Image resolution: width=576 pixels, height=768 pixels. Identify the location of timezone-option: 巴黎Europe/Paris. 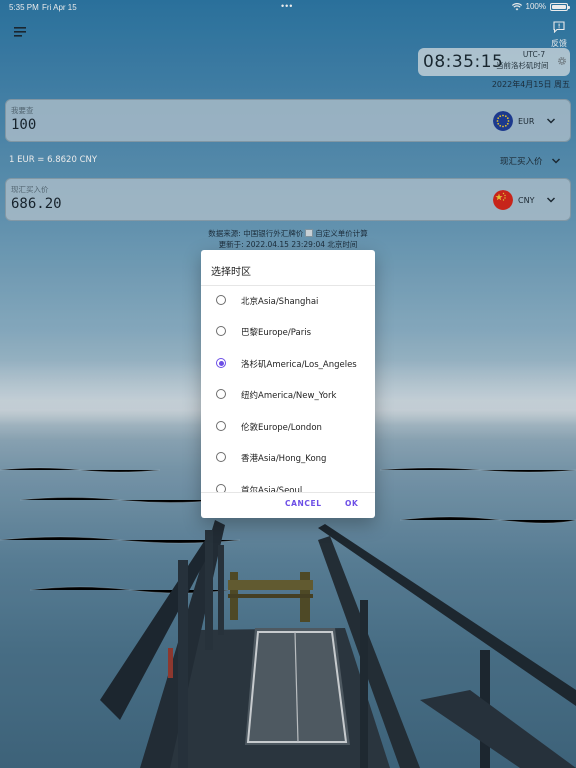
(288, 332).